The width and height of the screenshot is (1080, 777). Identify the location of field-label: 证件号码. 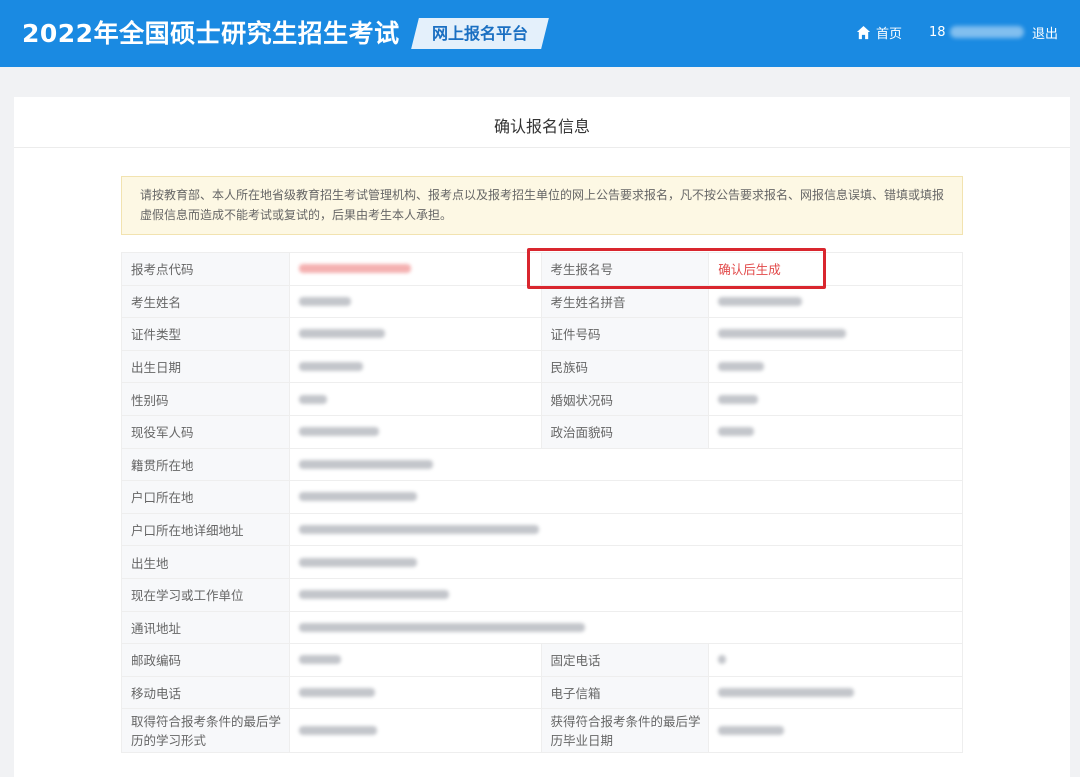
(625, 334).